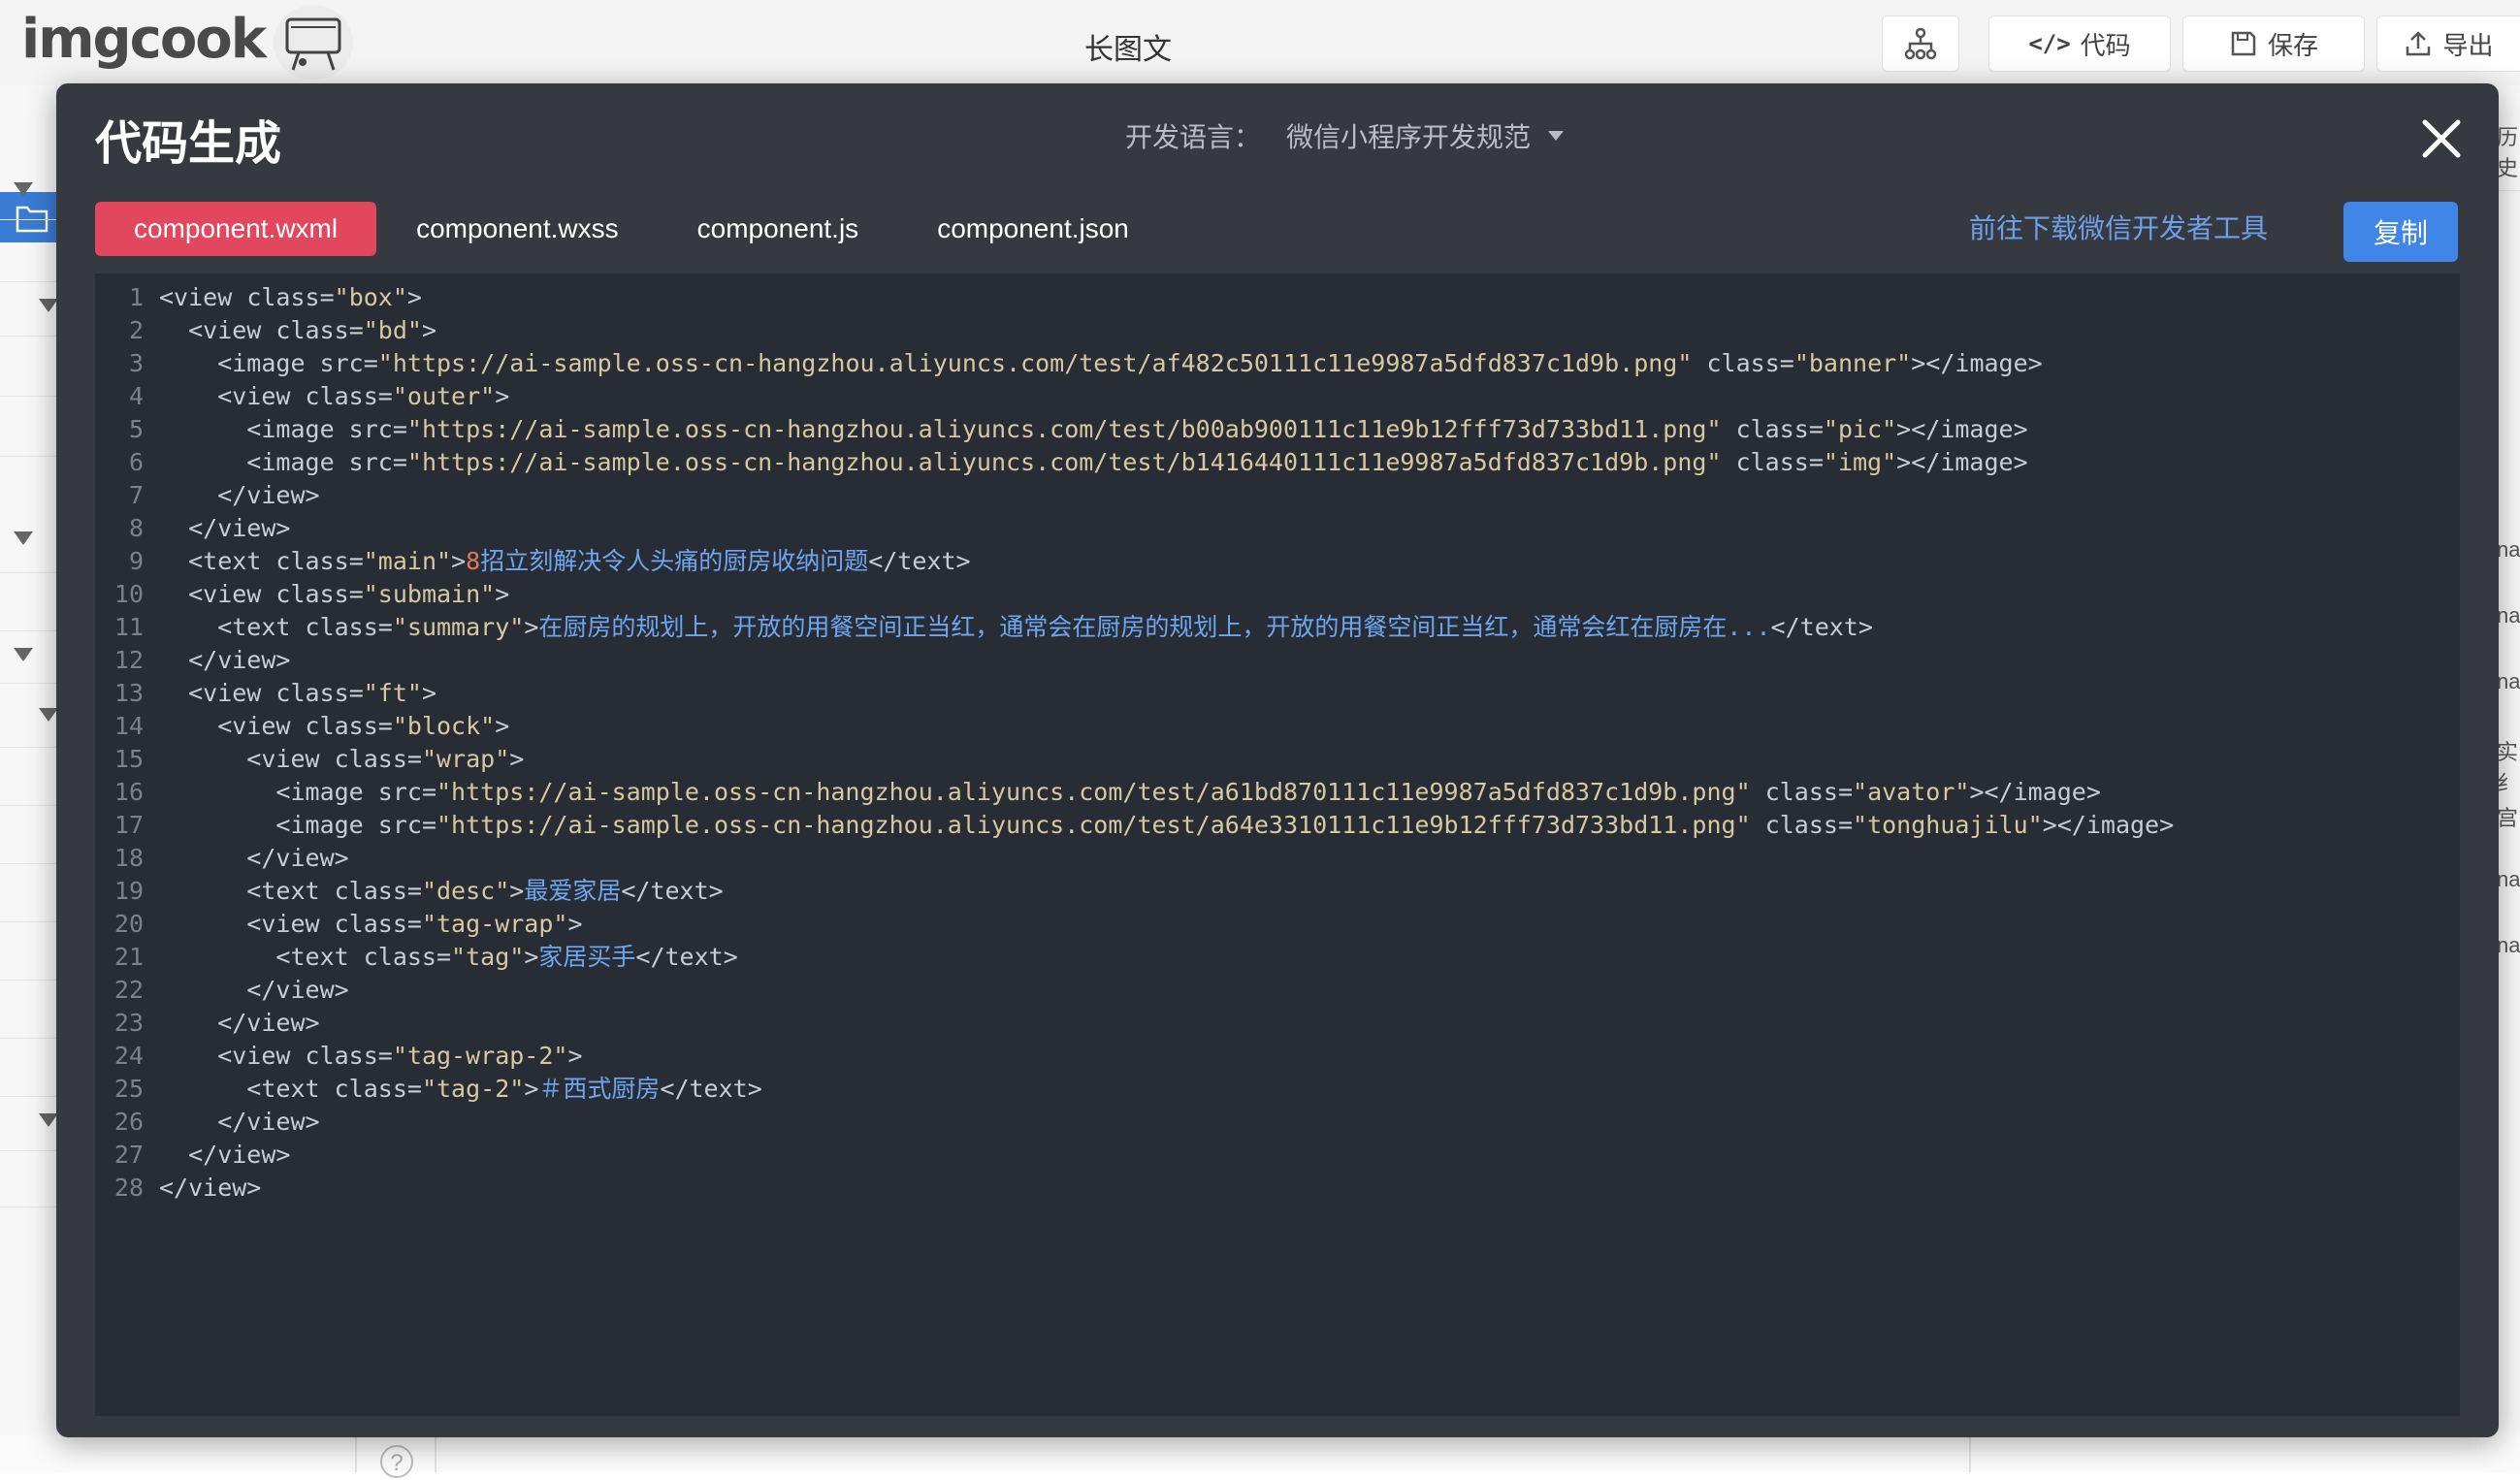  What do you see at coordinates (2419, 43) in the screenshot?
I see `upload-icon` at bounding box center [2419, 43].